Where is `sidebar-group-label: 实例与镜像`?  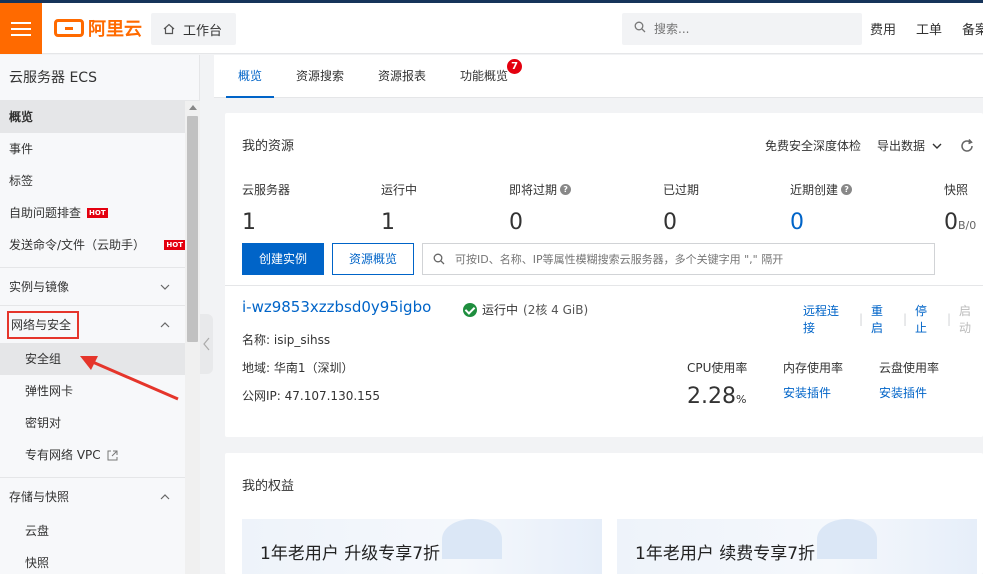
sidebar-group-label: 实例与镜像 is located at coordinates (39, 286).